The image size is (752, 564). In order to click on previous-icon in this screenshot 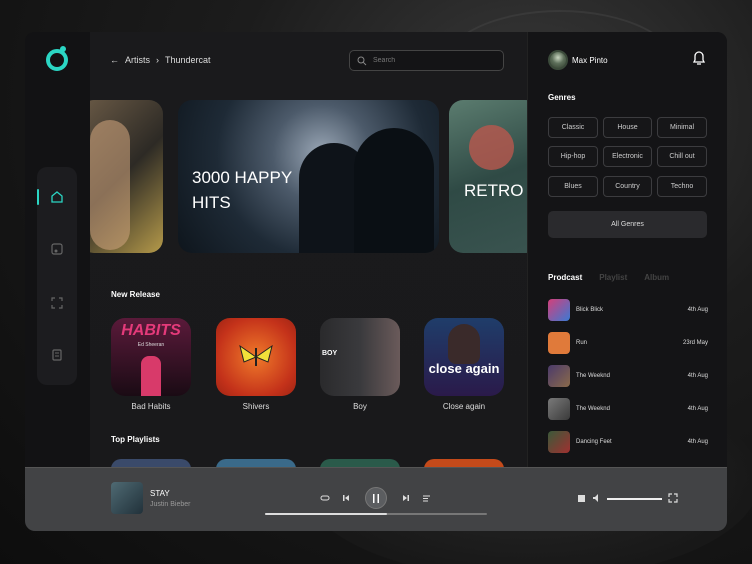, I will do `click(346, 498)`.